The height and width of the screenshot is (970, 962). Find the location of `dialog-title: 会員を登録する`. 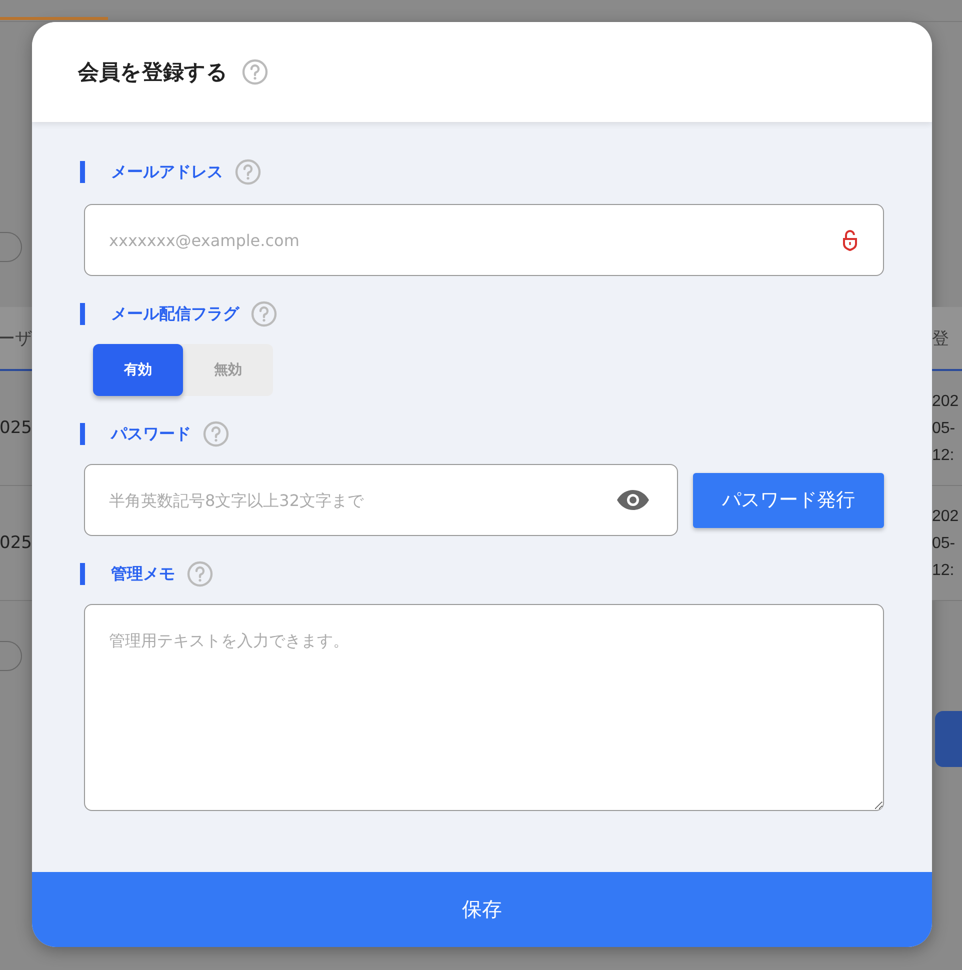

dialog-title: 会員を登録する is located at coordinates (153, 72).